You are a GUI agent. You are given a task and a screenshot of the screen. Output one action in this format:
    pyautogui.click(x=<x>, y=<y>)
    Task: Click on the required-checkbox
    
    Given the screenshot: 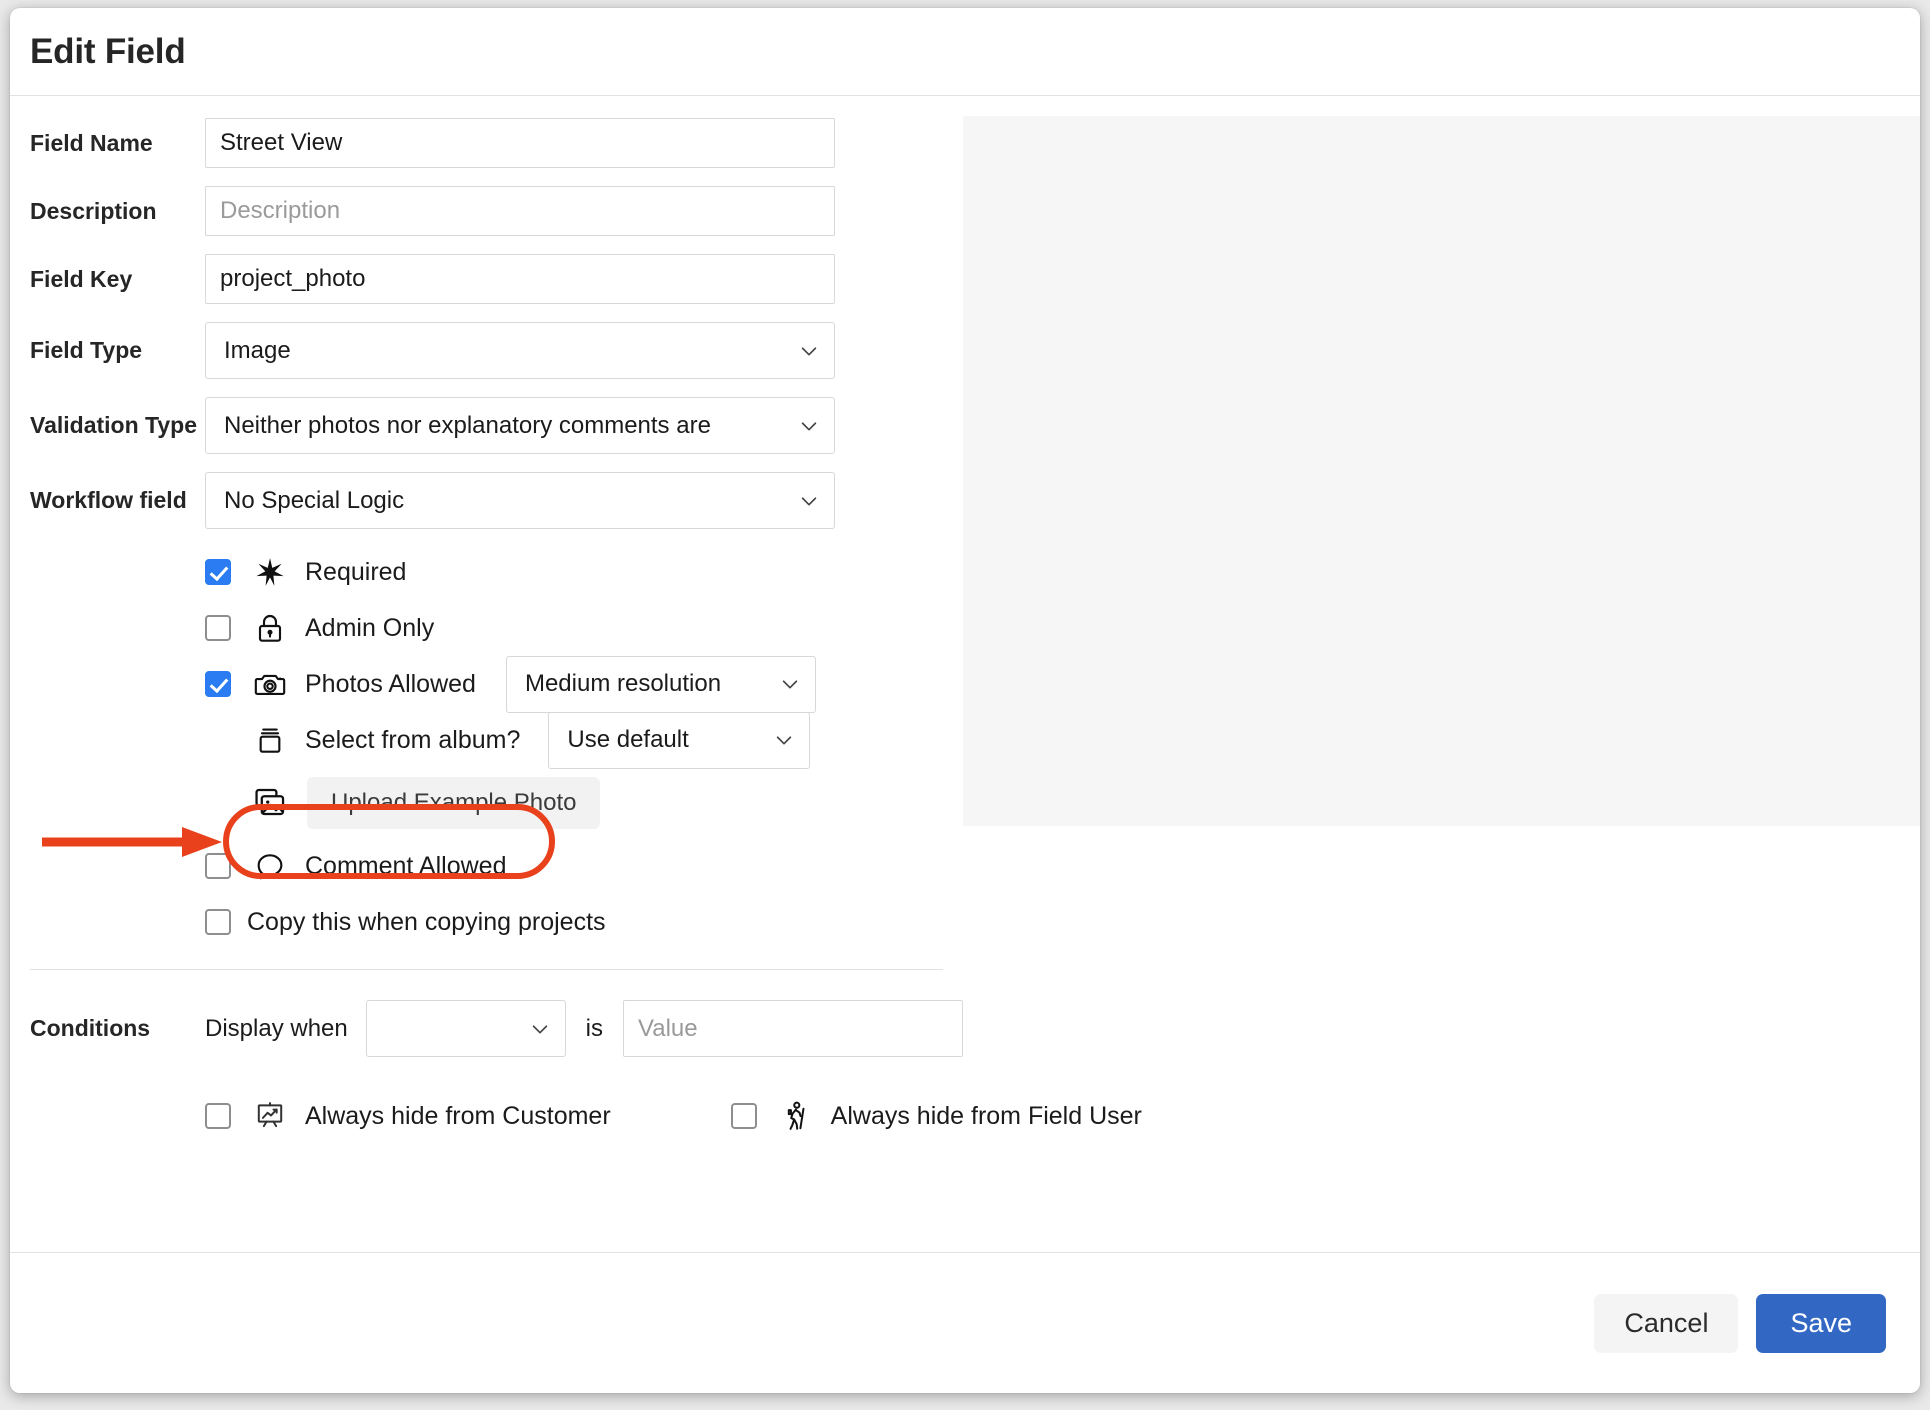 What is the action you would take?
    pyautogui.click(x=218, y=572)
    